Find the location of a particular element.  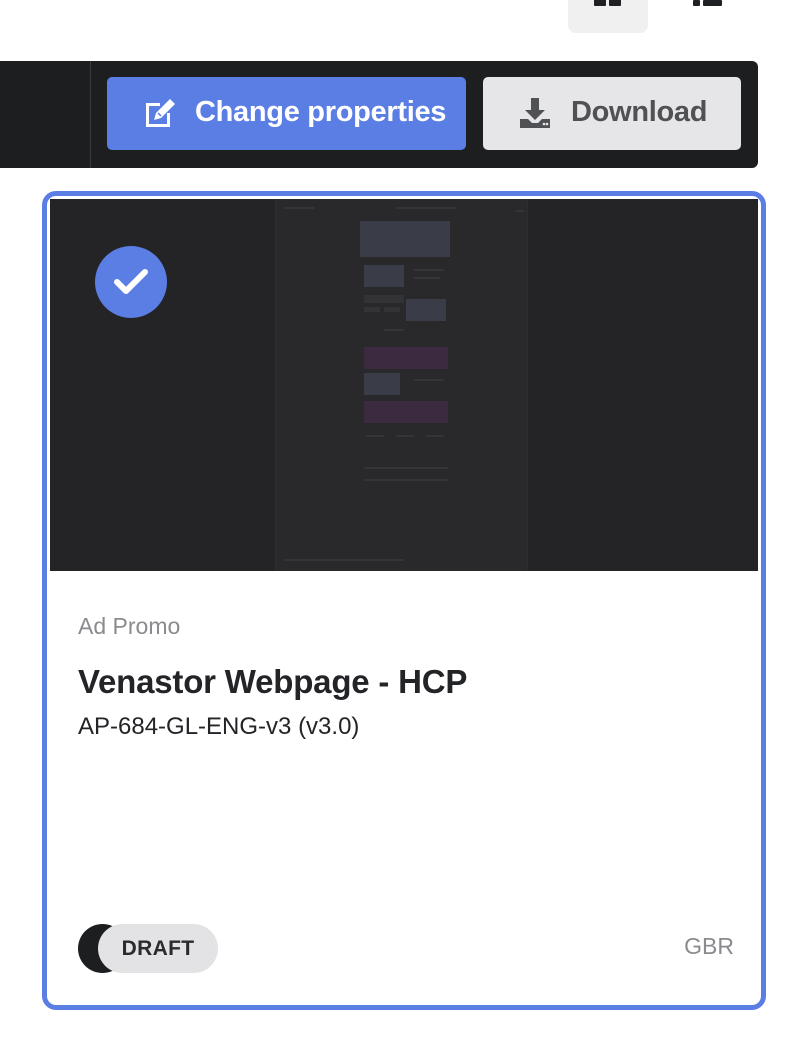

status-indicator: DRAFT is located at coordinates (148, 948).